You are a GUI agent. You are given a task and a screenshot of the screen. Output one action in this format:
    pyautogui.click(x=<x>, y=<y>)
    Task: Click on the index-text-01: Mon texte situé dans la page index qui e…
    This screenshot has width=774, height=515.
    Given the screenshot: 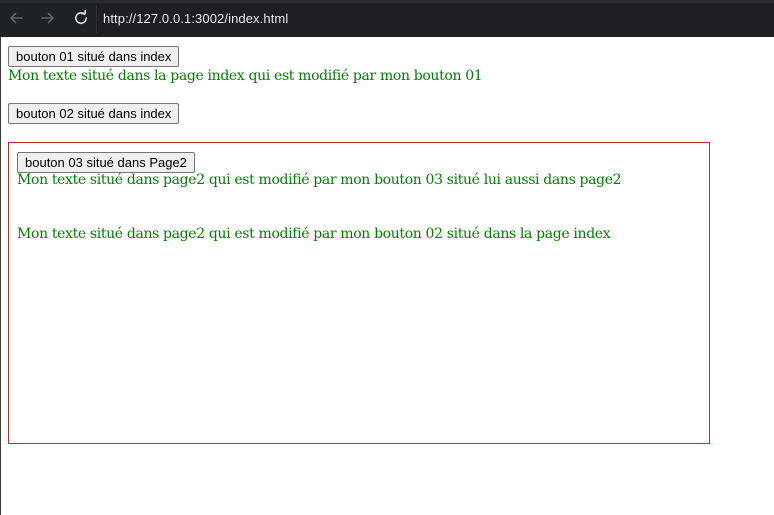 What is the action you would take?
    pyautogui.click(x=245, y=76)
    